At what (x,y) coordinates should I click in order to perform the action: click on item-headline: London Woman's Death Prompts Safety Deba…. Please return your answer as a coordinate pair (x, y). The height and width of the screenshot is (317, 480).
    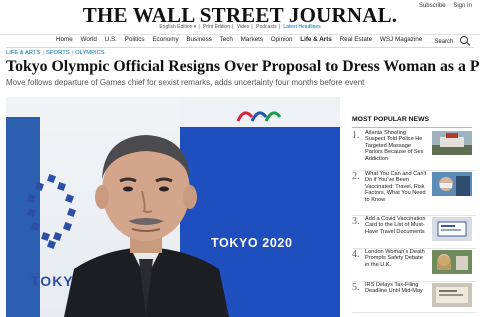
    Looking at the image, I should click on (396, 258).